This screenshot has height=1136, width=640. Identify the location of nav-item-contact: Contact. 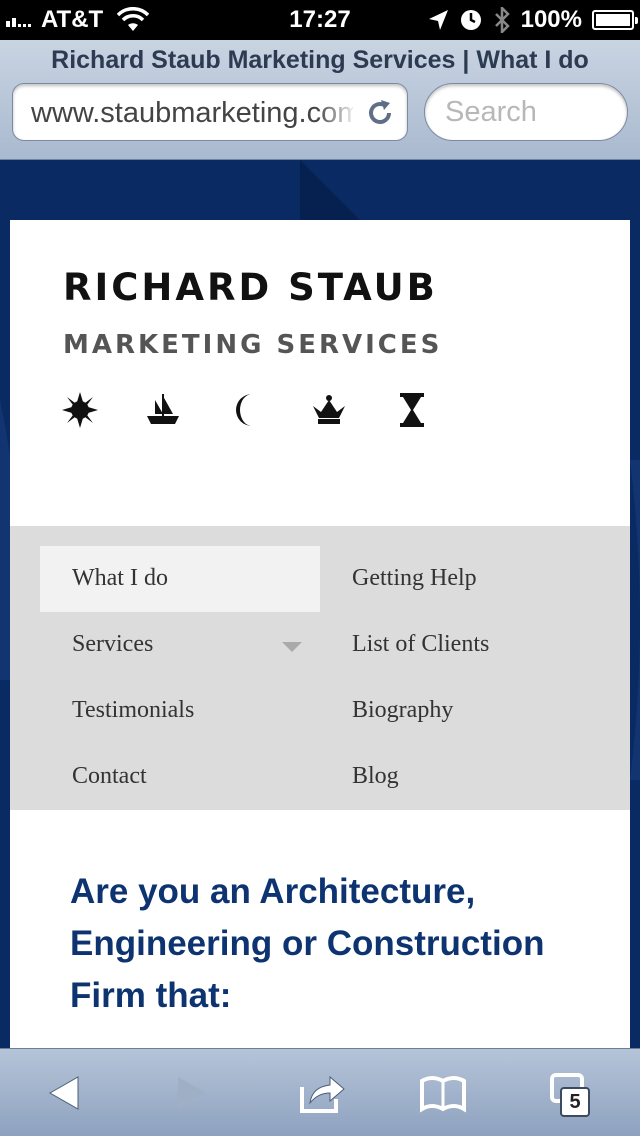
(180, 777).